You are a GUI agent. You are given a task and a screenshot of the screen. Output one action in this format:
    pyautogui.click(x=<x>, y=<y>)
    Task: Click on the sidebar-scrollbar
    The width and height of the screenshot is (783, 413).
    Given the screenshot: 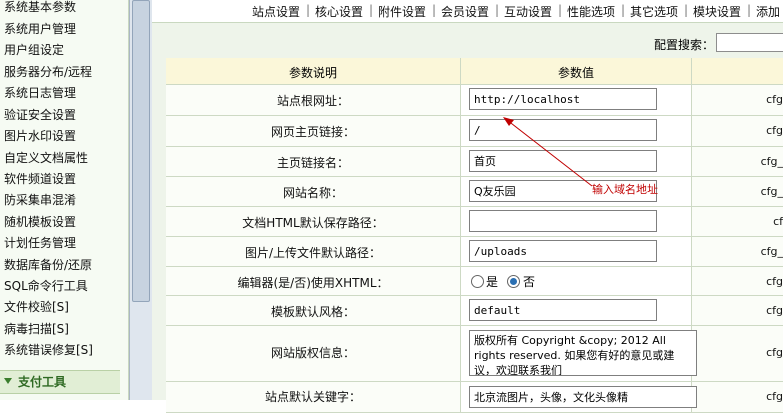 What is the action you would take?
    pyautogui.click(x=141, y=200)
    